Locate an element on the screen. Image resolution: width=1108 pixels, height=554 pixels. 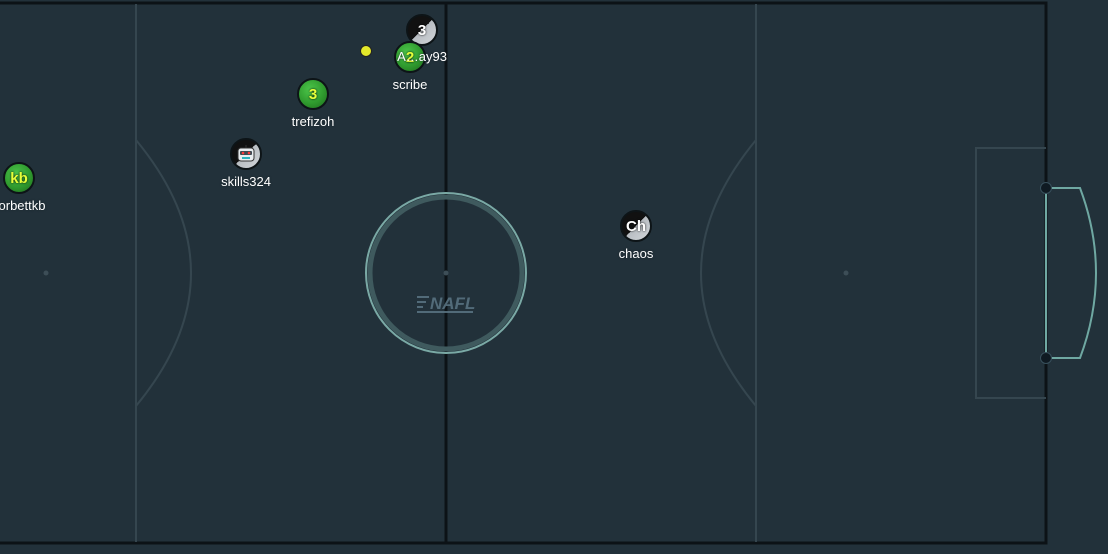
robot-emoji-icon is located at coordinates (246, 153).